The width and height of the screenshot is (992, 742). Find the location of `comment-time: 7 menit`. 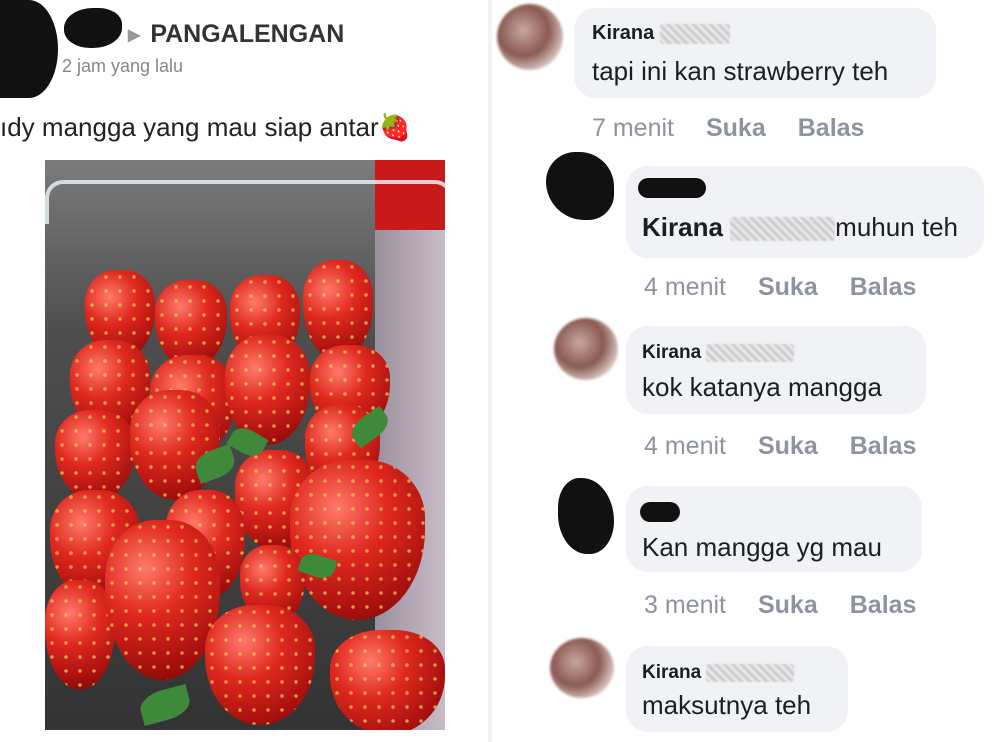

comment-time: 7 menit is located at coordinates (633, 128).